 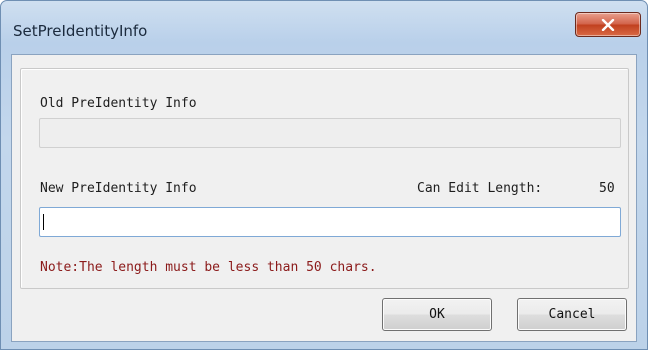 I want to click on old-preidentity-label: Old PreIdentity Info, so click(x=118, y=103).